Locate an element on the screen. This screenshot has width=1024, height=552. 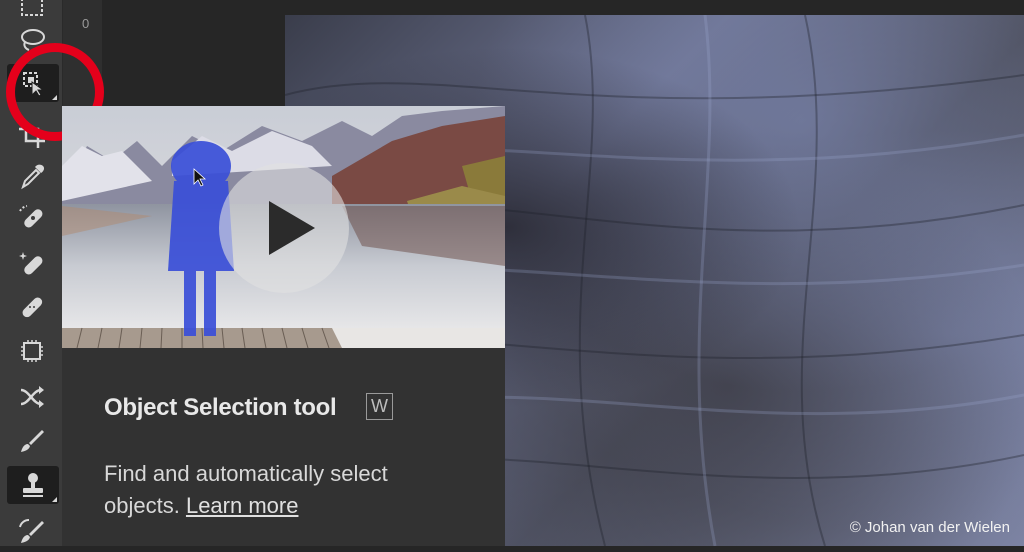
remove-tool is located at coordinates (32, 263).